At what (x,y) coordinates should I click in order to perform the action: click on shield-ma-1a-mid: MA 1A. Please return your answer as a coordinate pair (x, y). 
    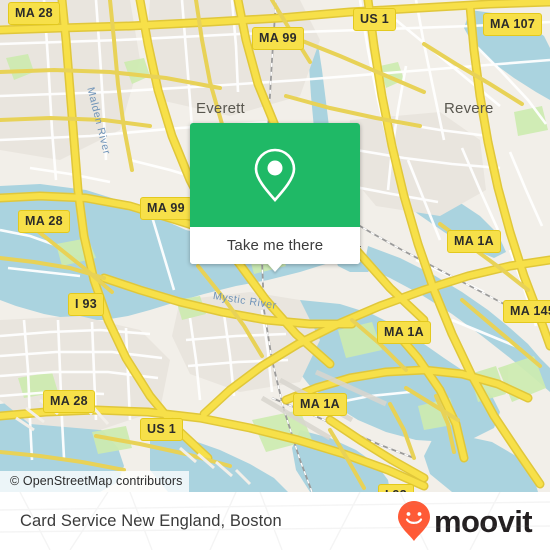
    Looking at the image, I should click on (404, 332).